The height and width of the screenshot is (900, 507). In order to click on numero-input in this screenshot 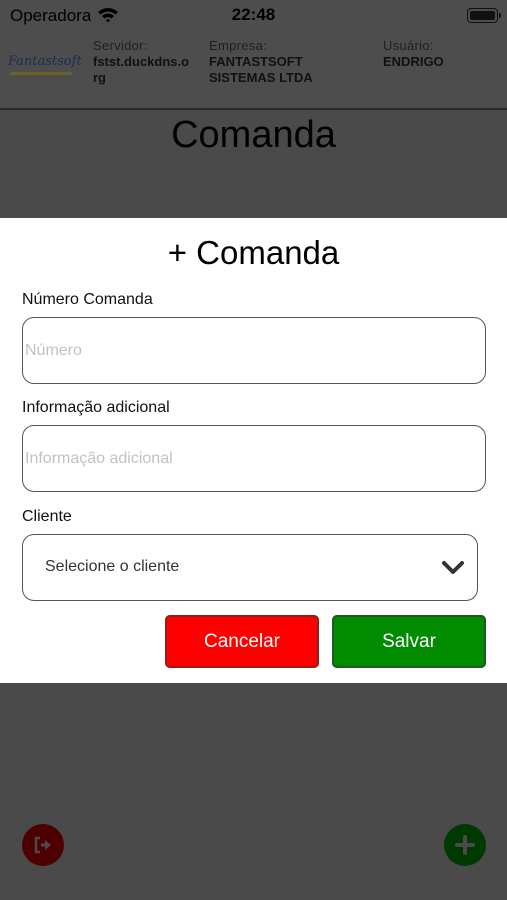, I will do `click(254, 350)`.